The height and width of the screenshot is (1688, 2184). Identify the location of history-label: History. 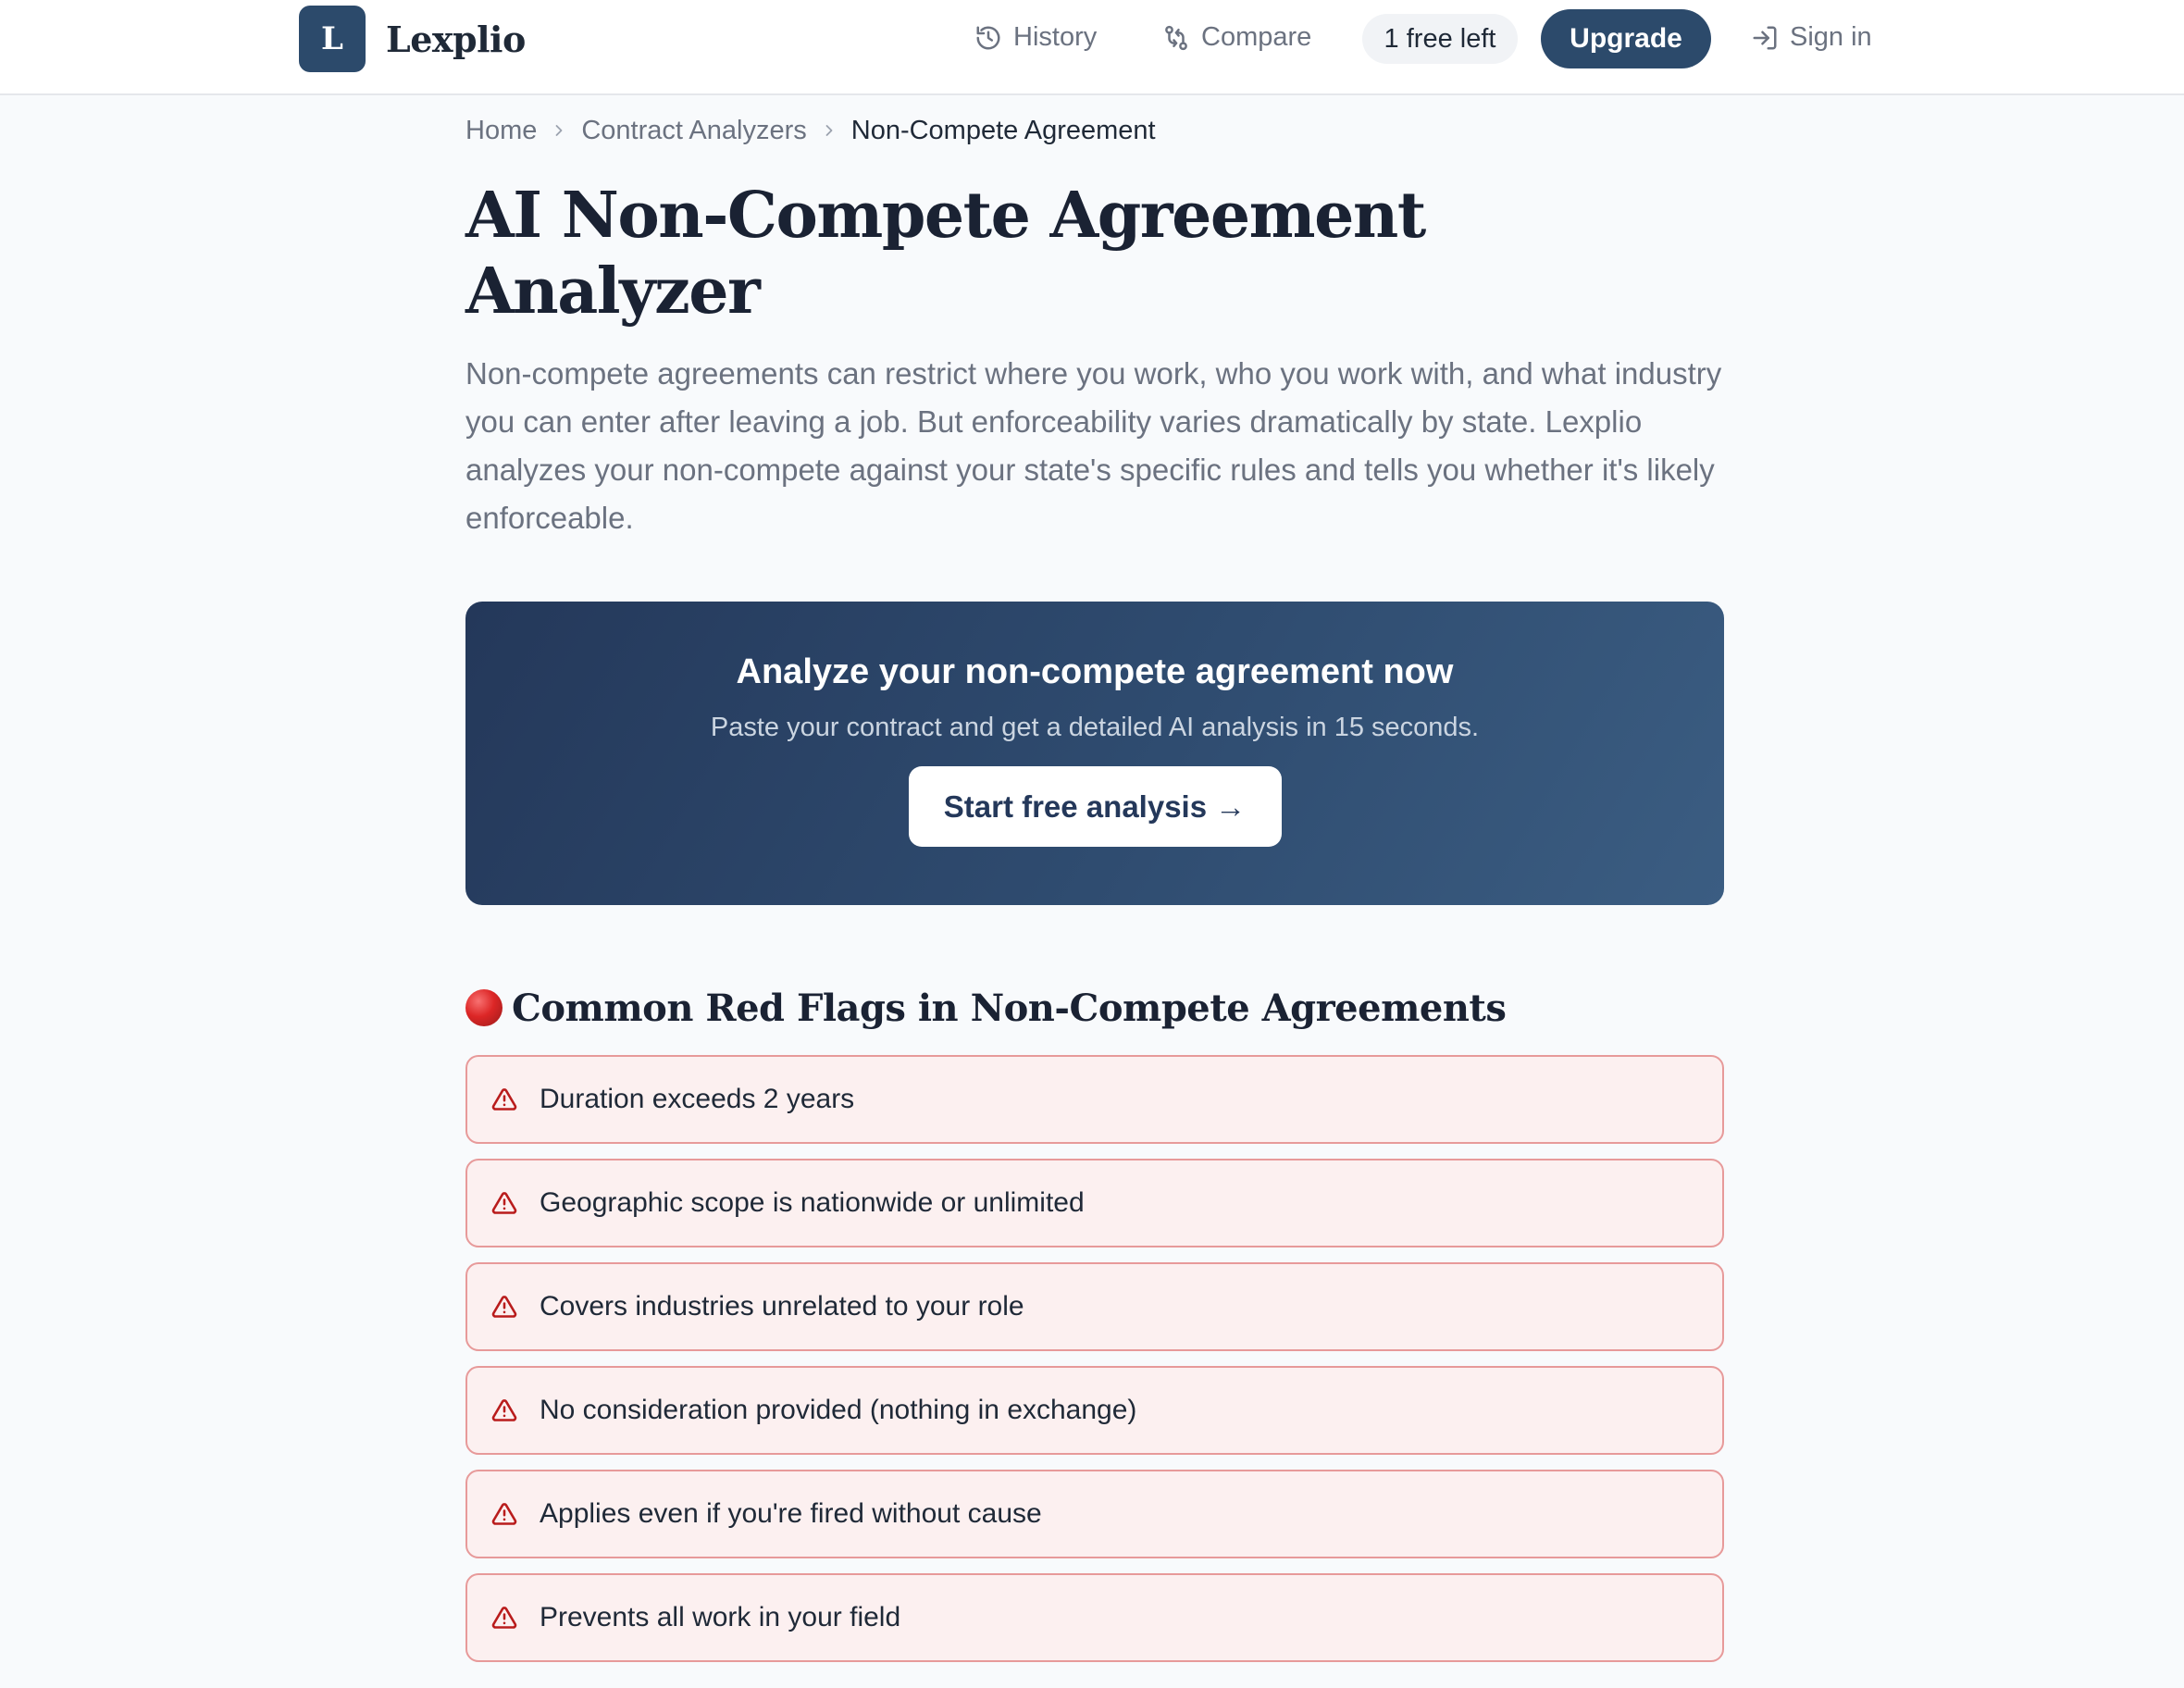
(1055, 37).